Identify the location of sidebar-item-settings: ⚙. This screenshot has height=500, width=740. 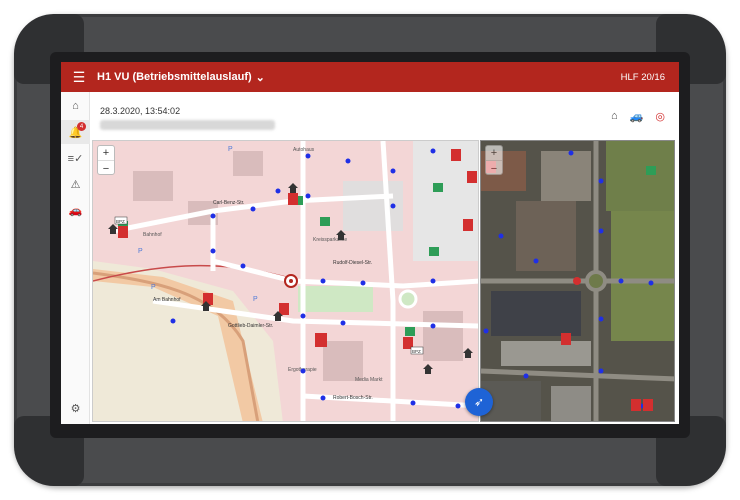
(75, 408).